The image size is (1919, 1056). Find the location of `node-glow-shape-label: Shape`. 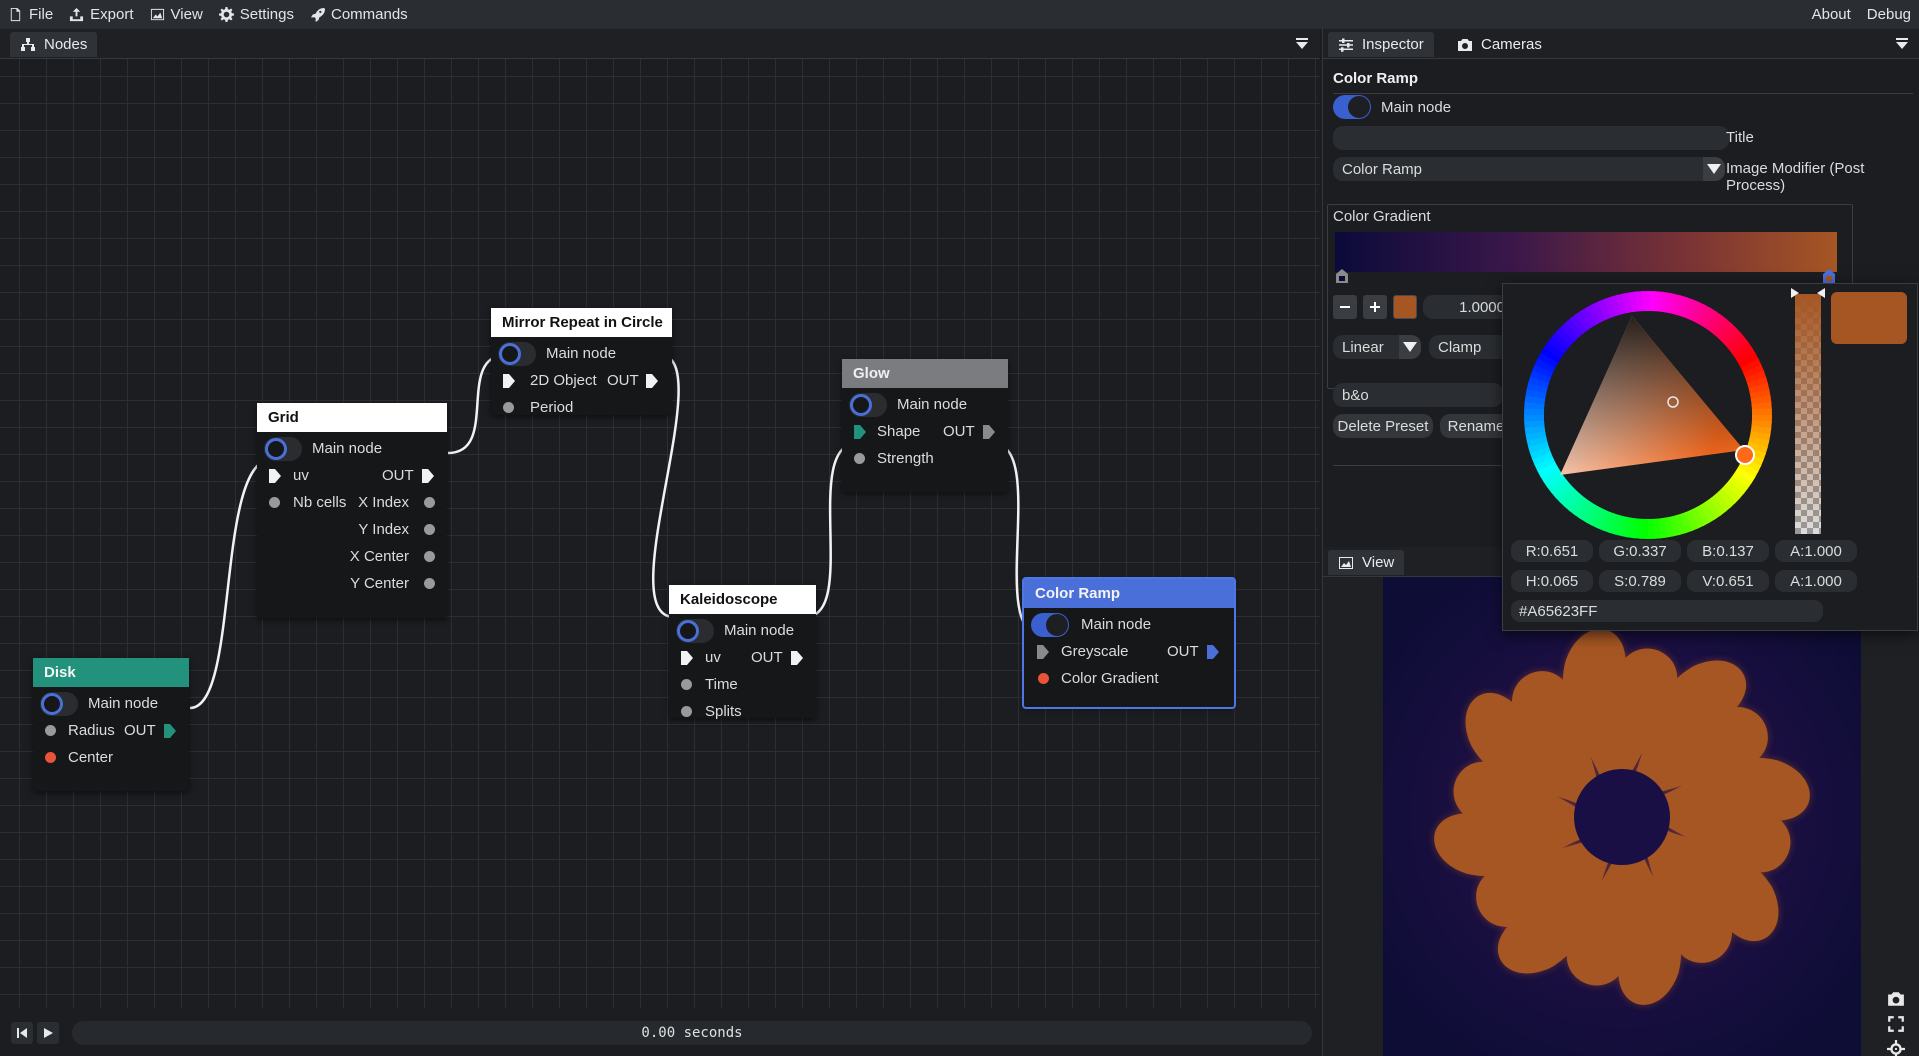

node-glow-shape-label: Shape is located at coordinates (899, 431).